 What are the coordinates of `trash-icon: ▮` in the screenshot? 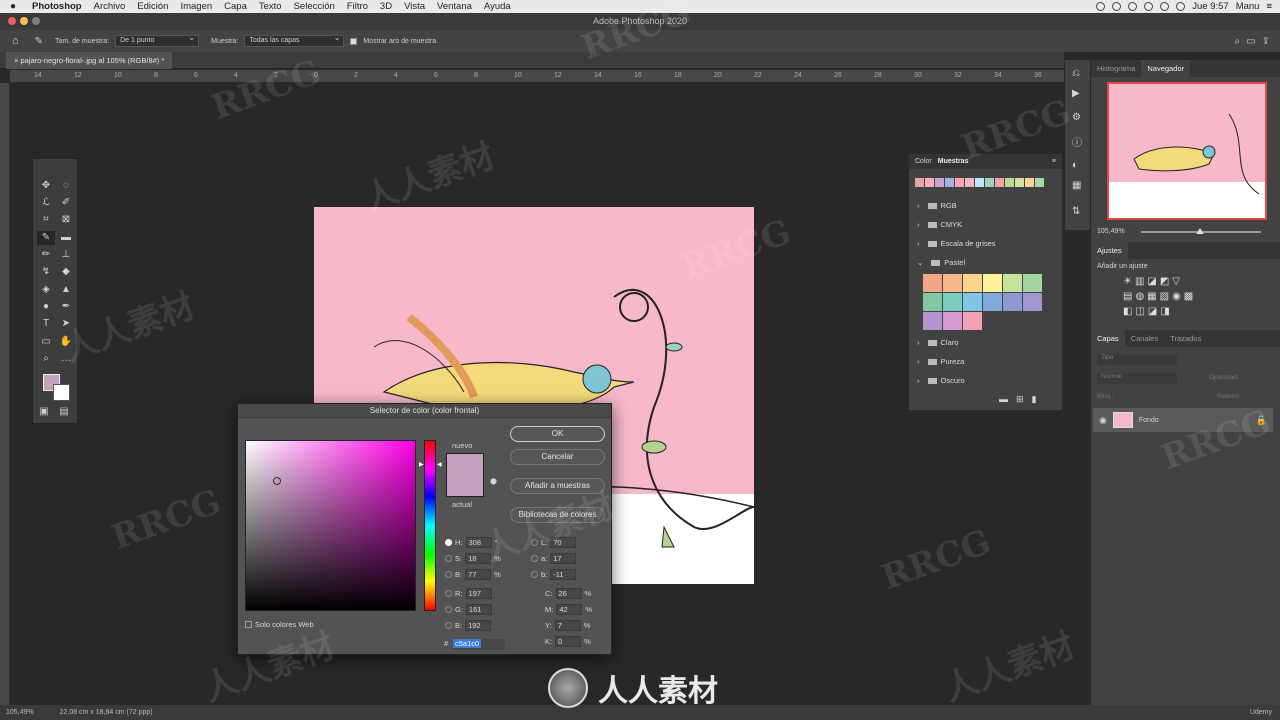 It's located at (1038, 399).